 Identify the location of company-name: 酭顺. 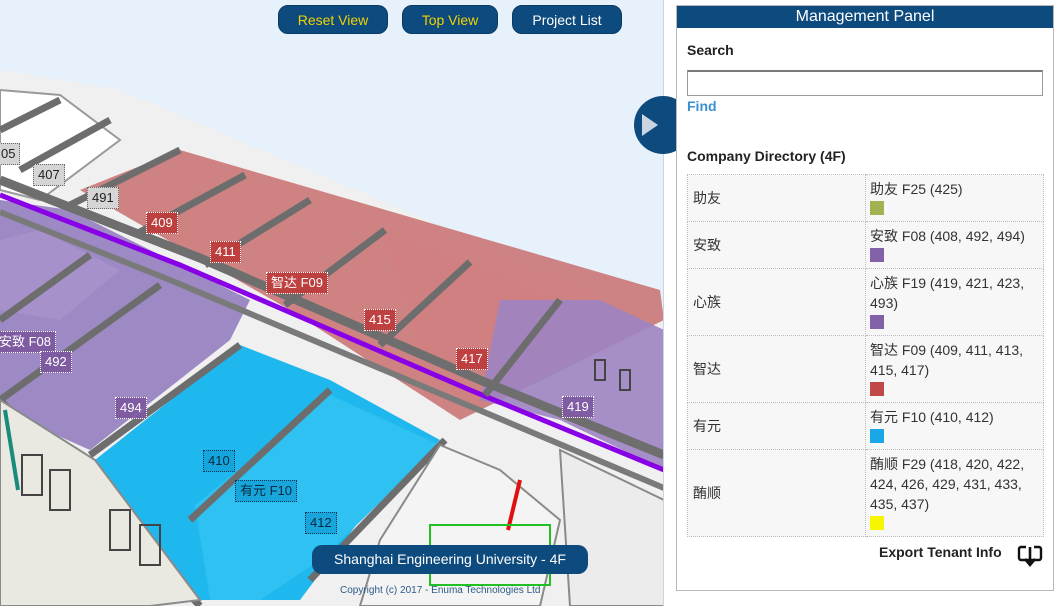
(776, 493).